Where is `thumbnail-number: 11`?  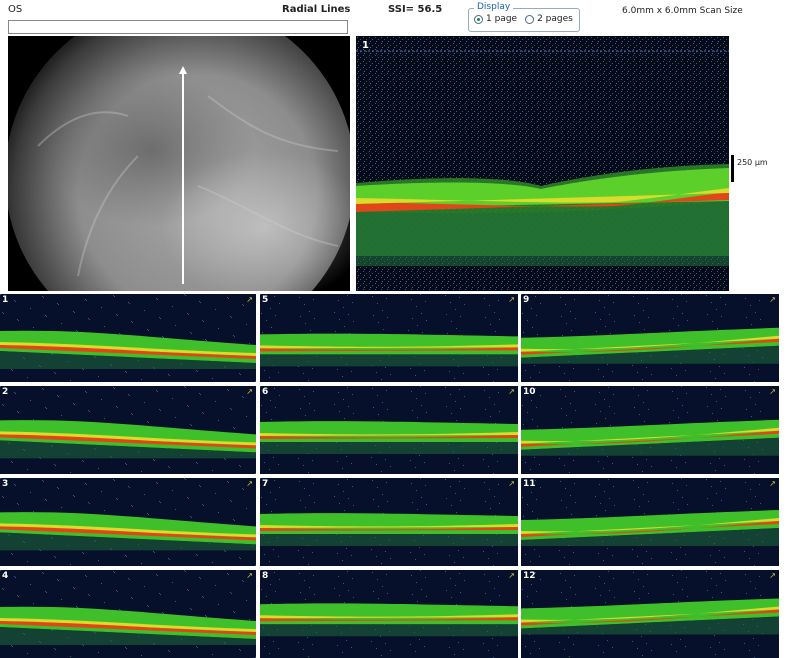
thumbnail-number: 11 is located at coordinates (529, 484).